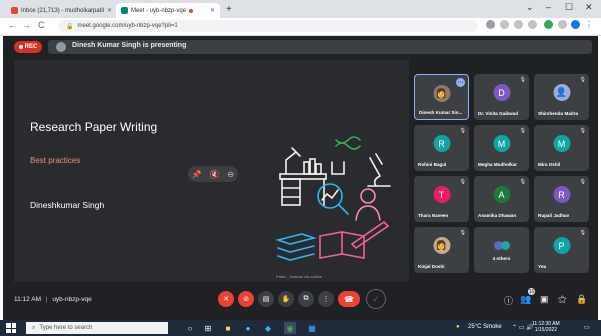  I want to click on puzzle-icon, so click(562, 24).